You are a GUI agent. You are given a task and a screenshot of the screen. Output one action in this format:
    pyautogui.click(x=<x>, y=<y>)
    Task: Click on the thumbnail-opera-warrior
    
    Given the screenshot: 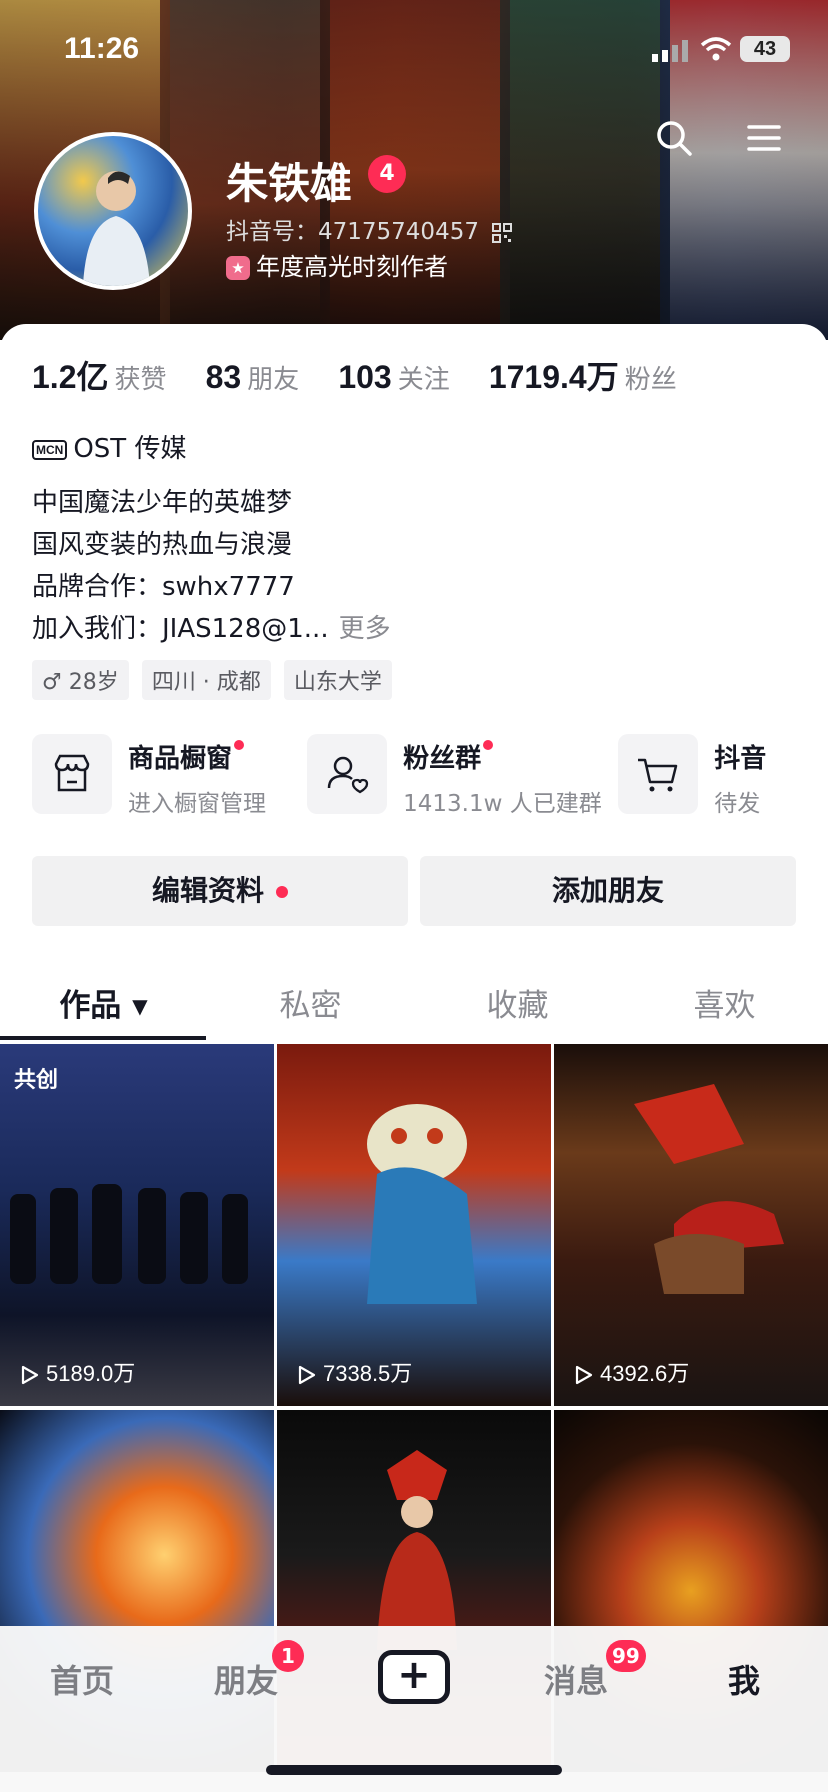 What is the action you would take?
    pyautogui.click(x=417, y=1550)
    